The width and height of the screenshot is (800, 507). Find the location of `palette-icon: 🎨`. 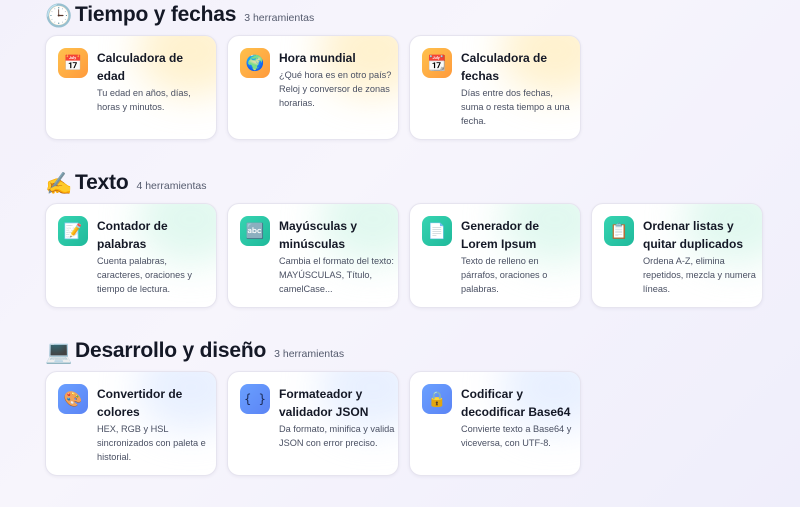

palette-icon: 🎨 is located at coordinates (73, 399).